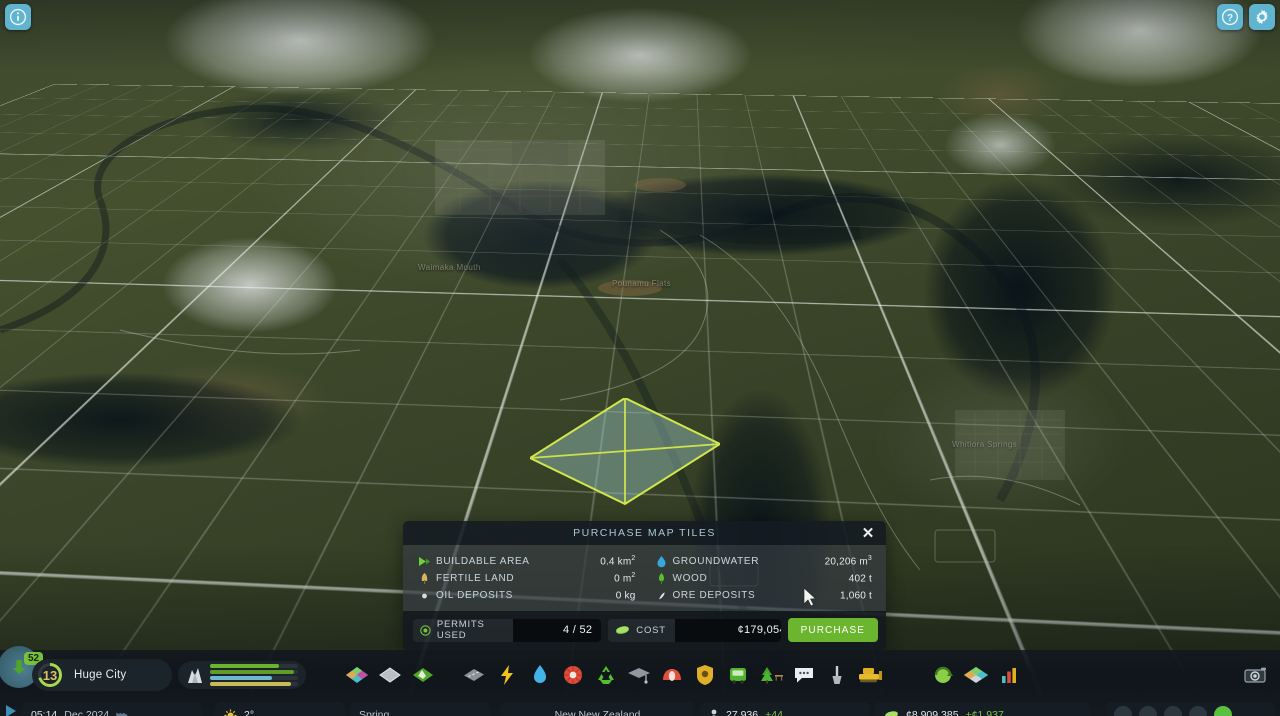 Image resolution: width=1280 pixels, height=716 pixels. What do you see at coordinates (770, 675) in the screenshot?
I see `tool-parks` at bounding box center [770, 675].